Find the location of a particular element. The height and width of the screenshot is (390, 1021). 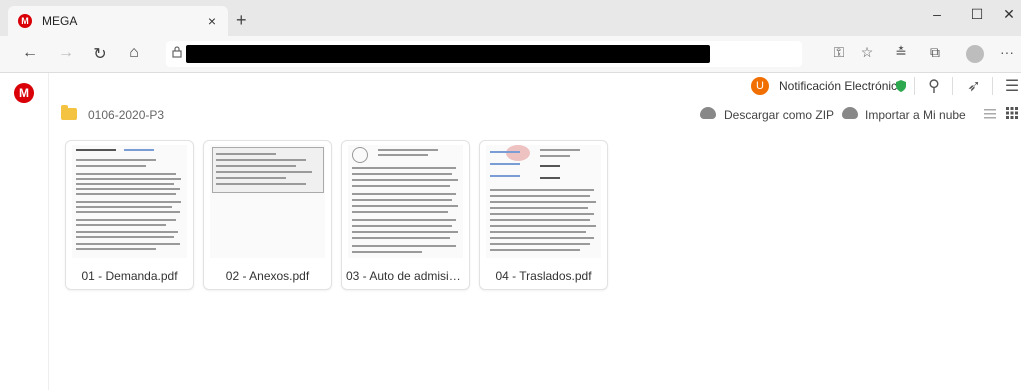

import-cloud-button: Importar a Mi nube is located at coordinates (915, 115).